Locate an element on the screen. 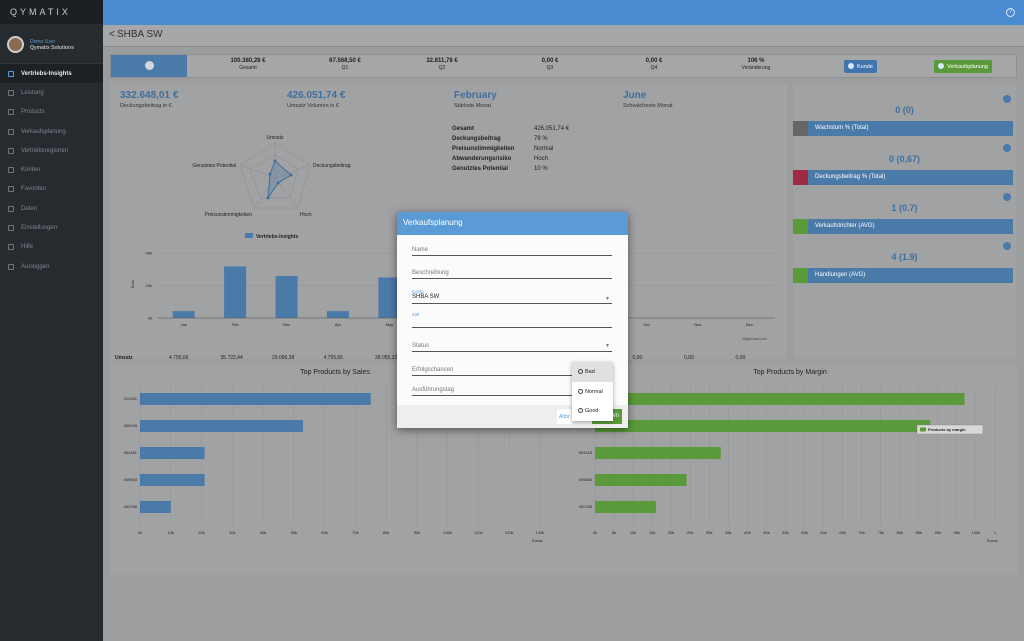 This screenshot has width=1024, height=641. ziel-field: Ziel is located at coordinates (512, 320).